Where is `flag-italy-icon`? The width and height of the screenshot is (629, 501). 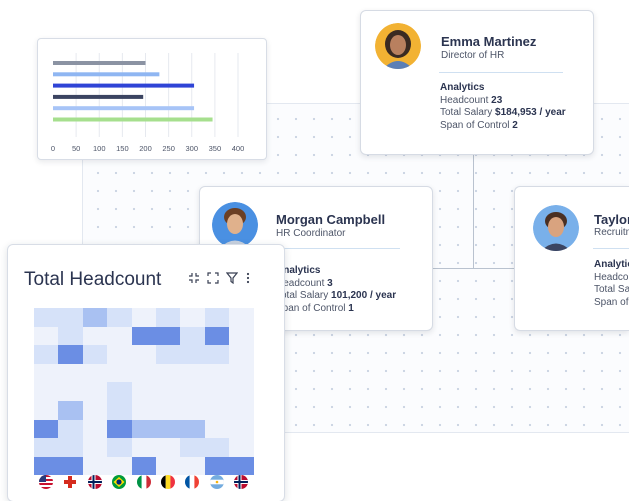 flag-italy-icon is located at coordinates (143, 482).